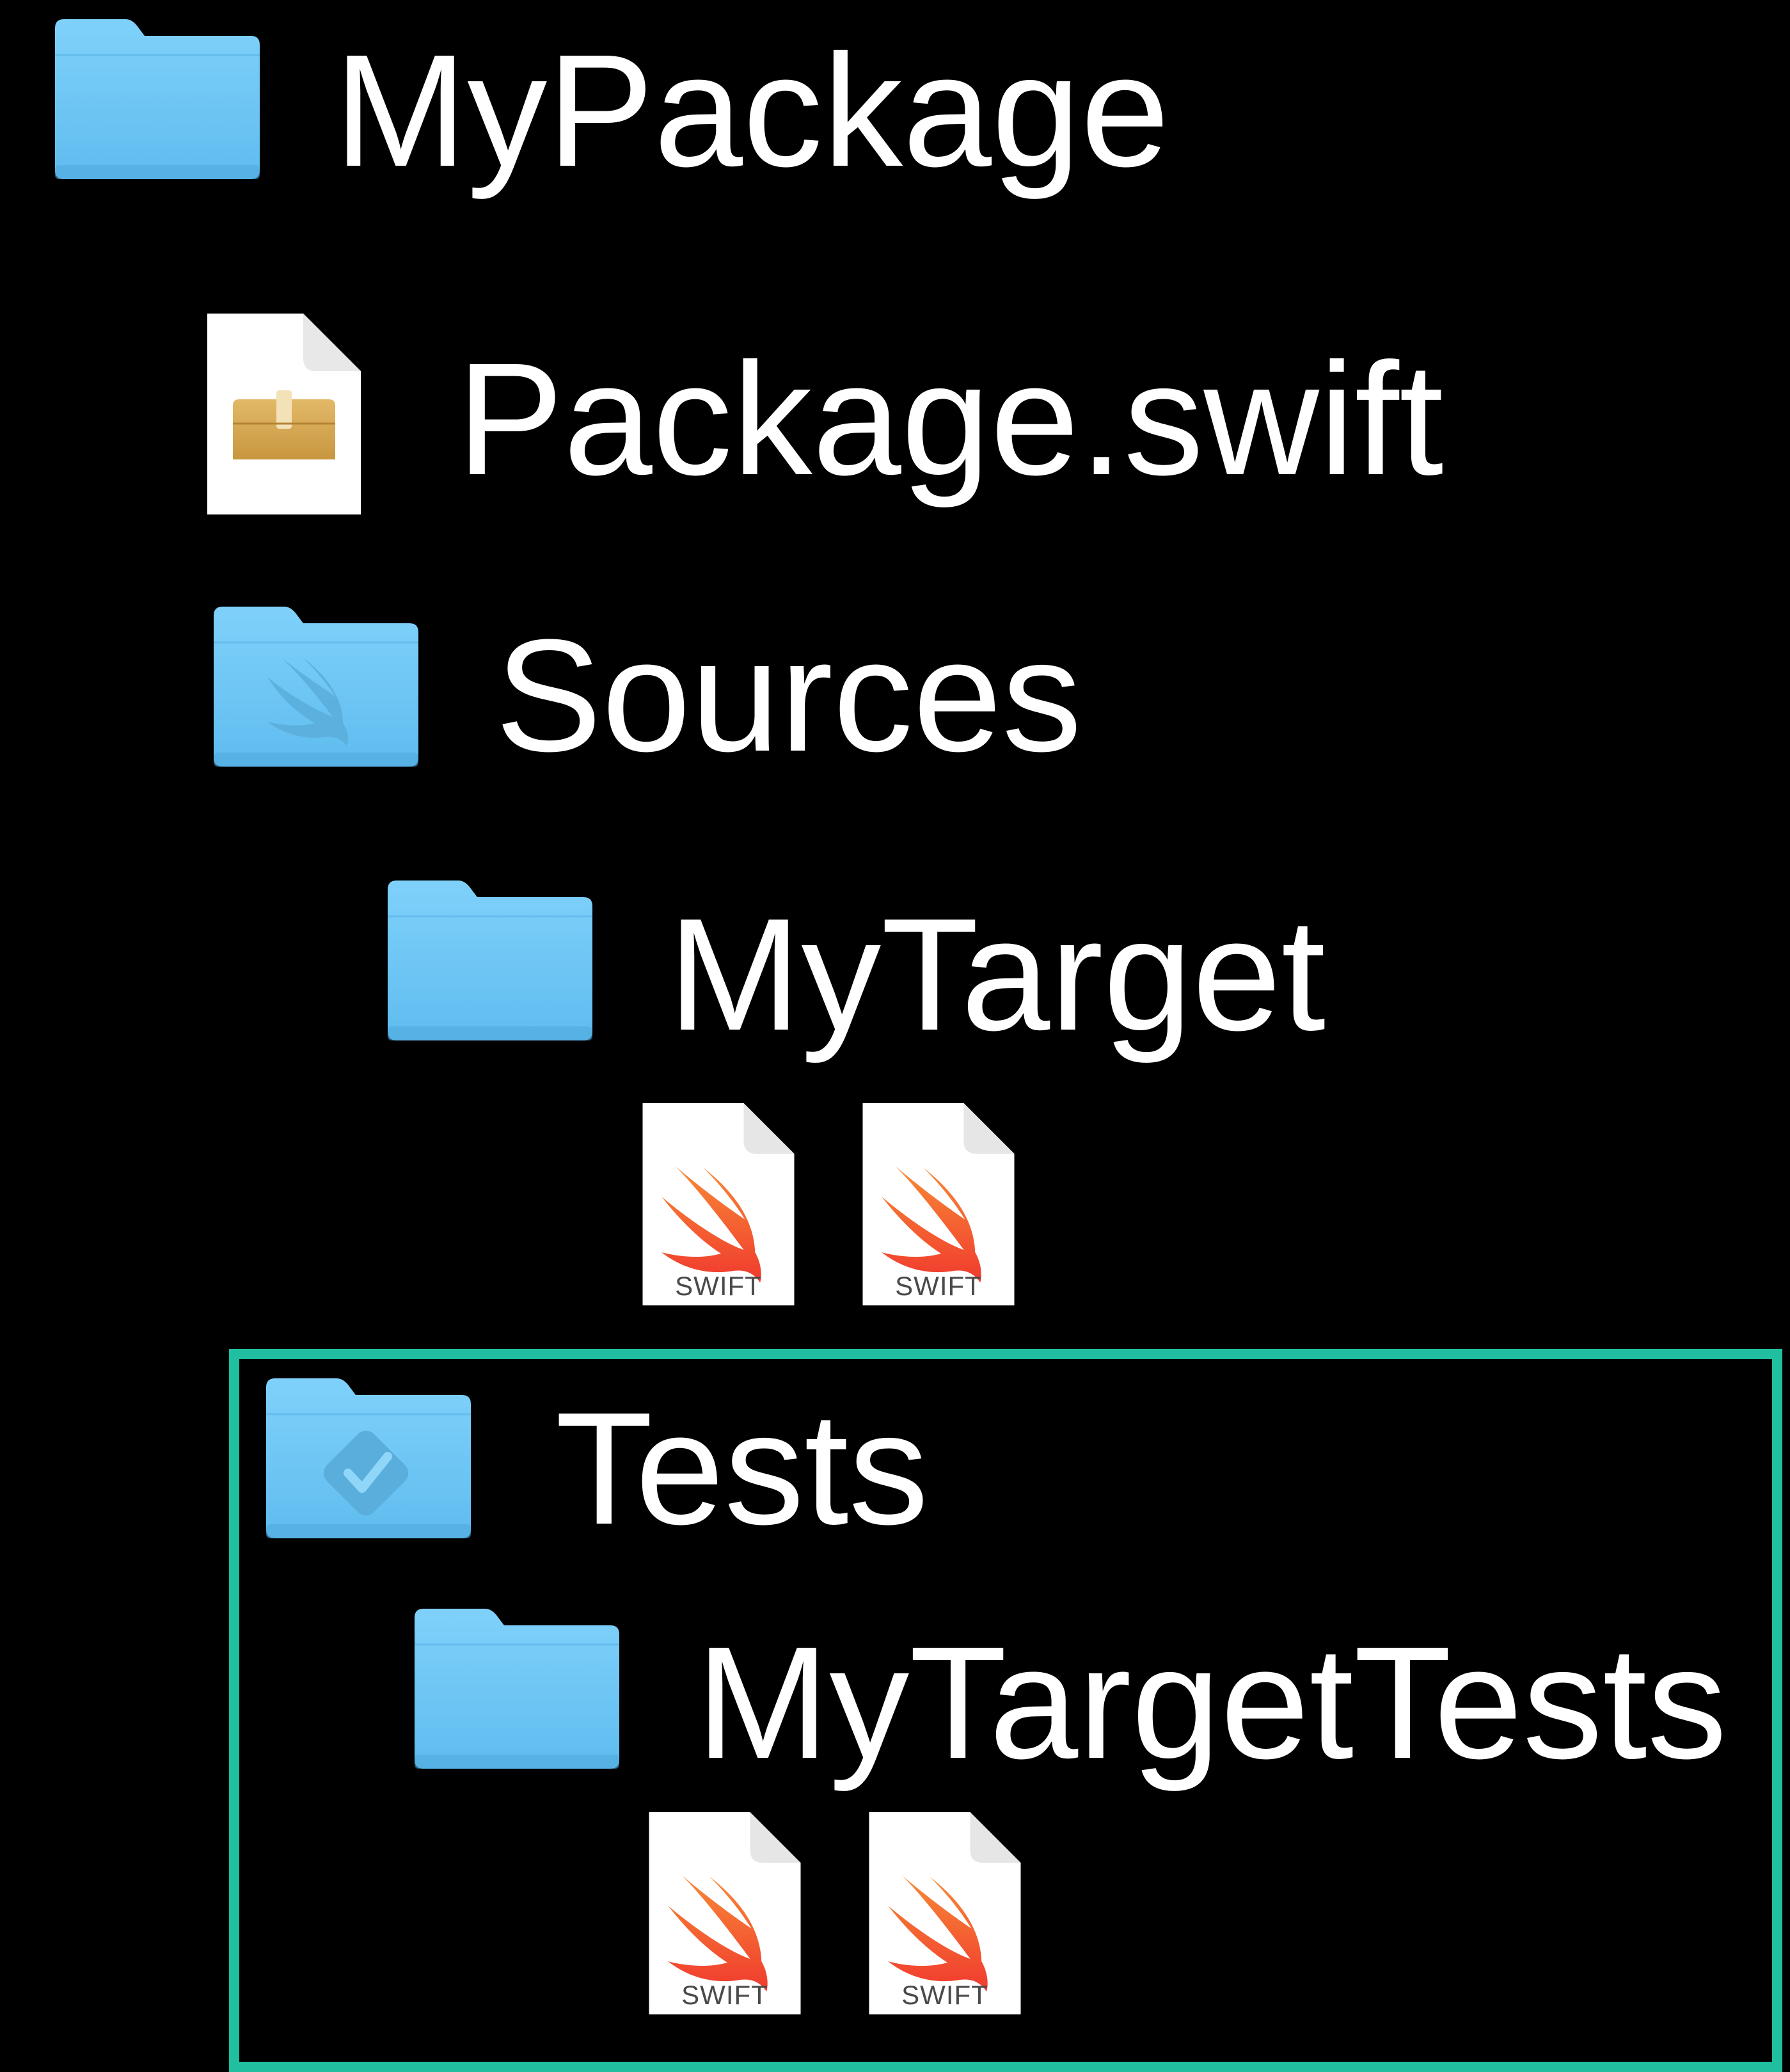 The height and width of the screenshot is (2072, 1790). What do you see at coordinates (1212, 1702) in the screenshot?
I see `tree-item-label: MyTargetTests` at bounding box center [1212, 1702].